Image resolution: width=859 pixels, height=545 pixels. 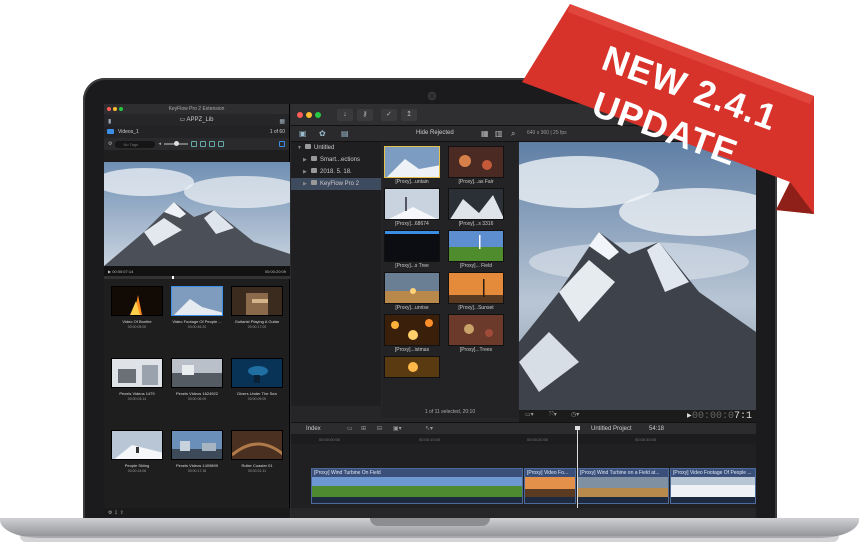 I want to click on tag-search-input: No Tags, so click(x=135, y=144).